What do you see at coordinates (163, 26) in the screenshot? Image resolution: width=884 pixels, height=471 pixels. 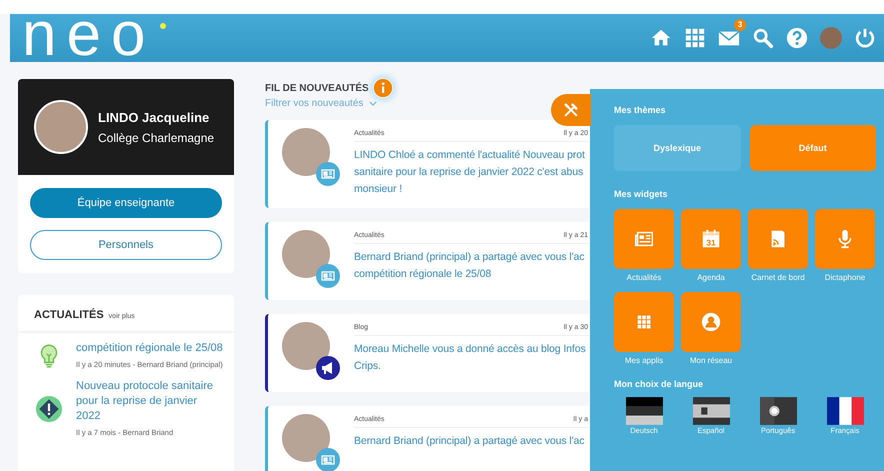 I see `logo-dot-icon` at bounding box center [163, 26].